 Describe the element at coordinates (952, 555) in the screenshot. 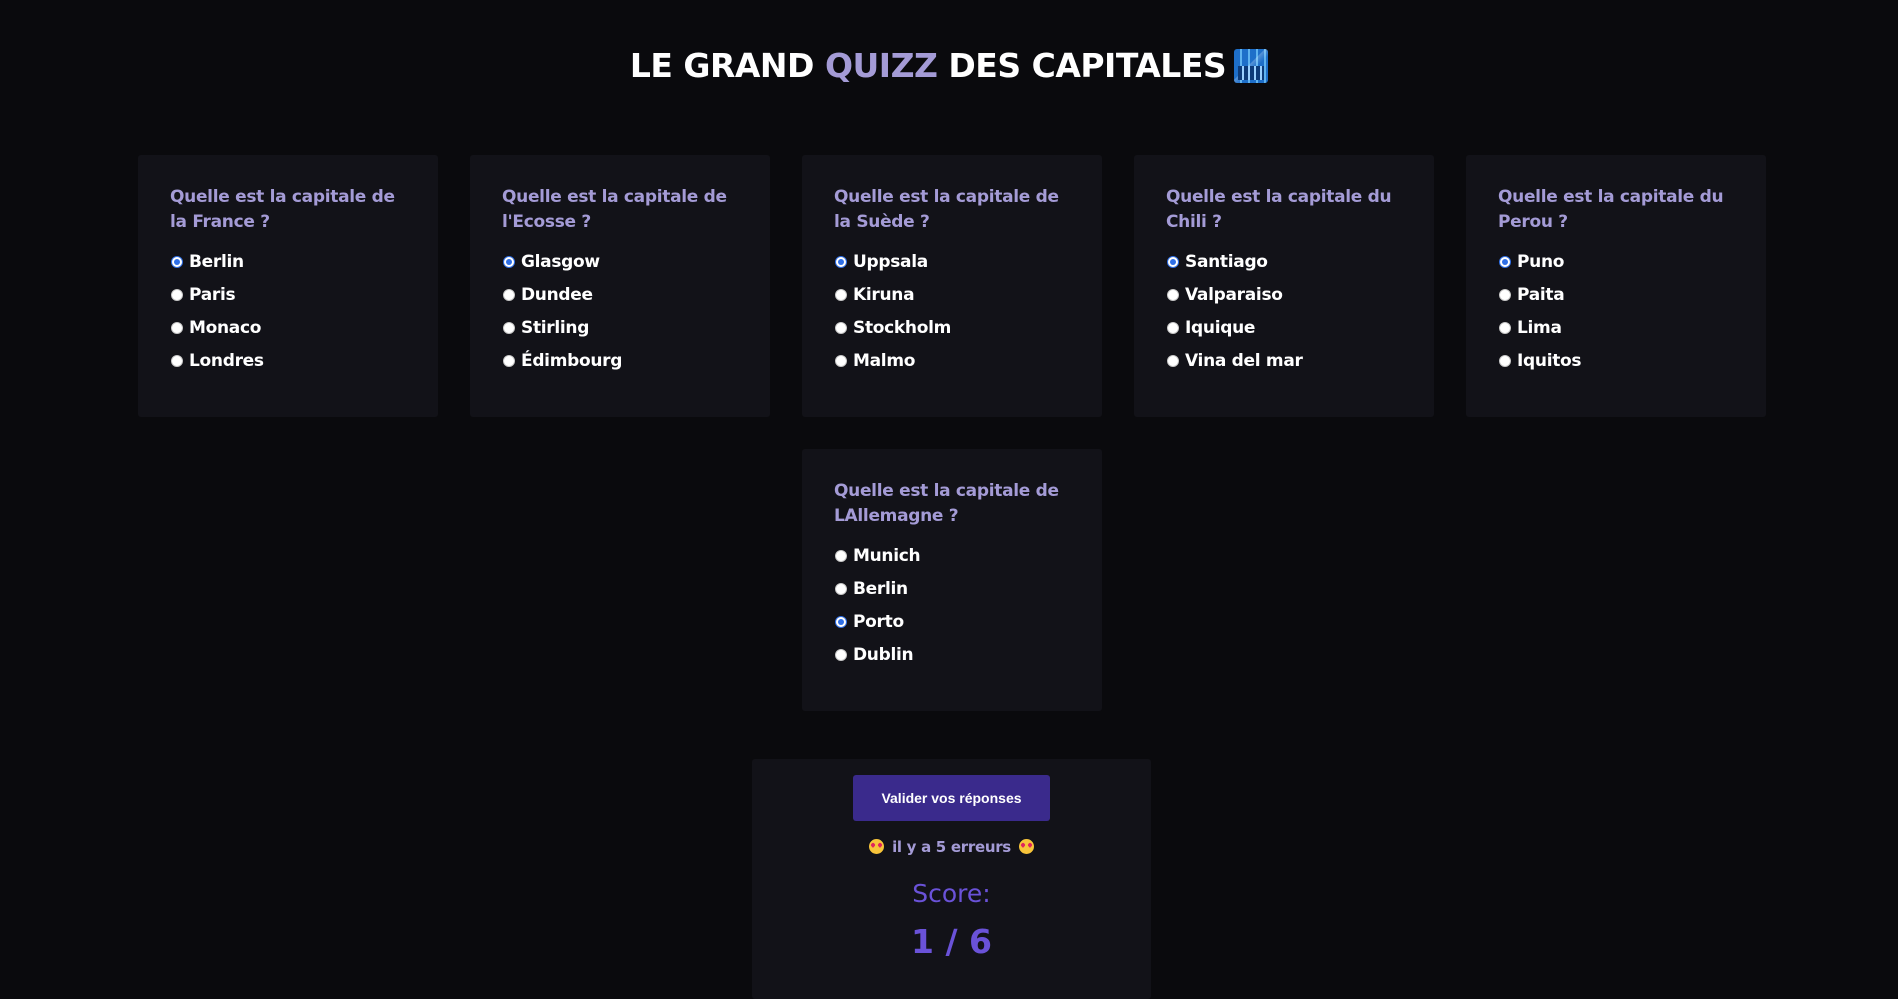

I see `answer-option: Munich` at that location.